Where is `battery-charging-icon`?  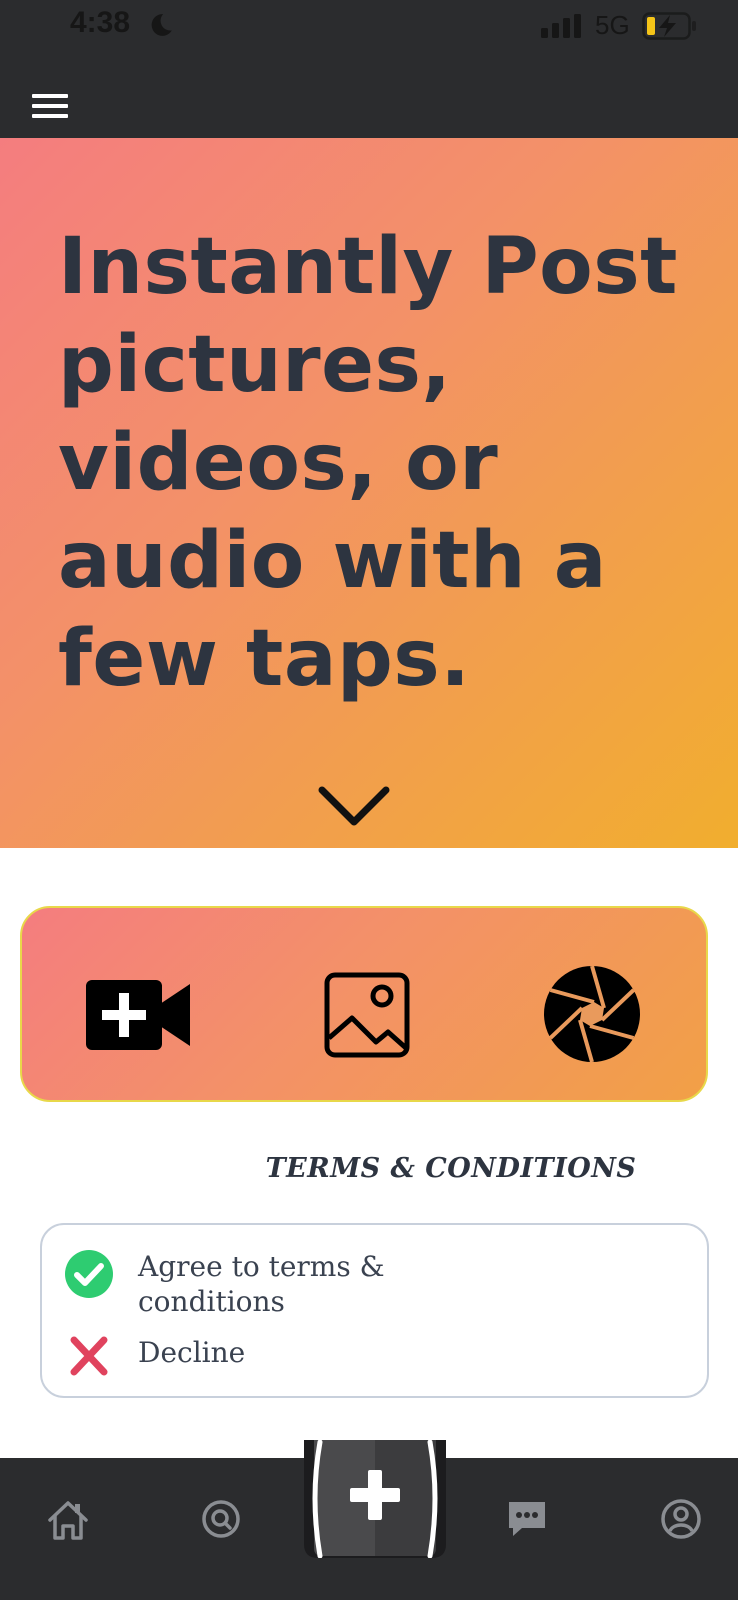
battery-charging-icon is located at coordinates (670, 28).